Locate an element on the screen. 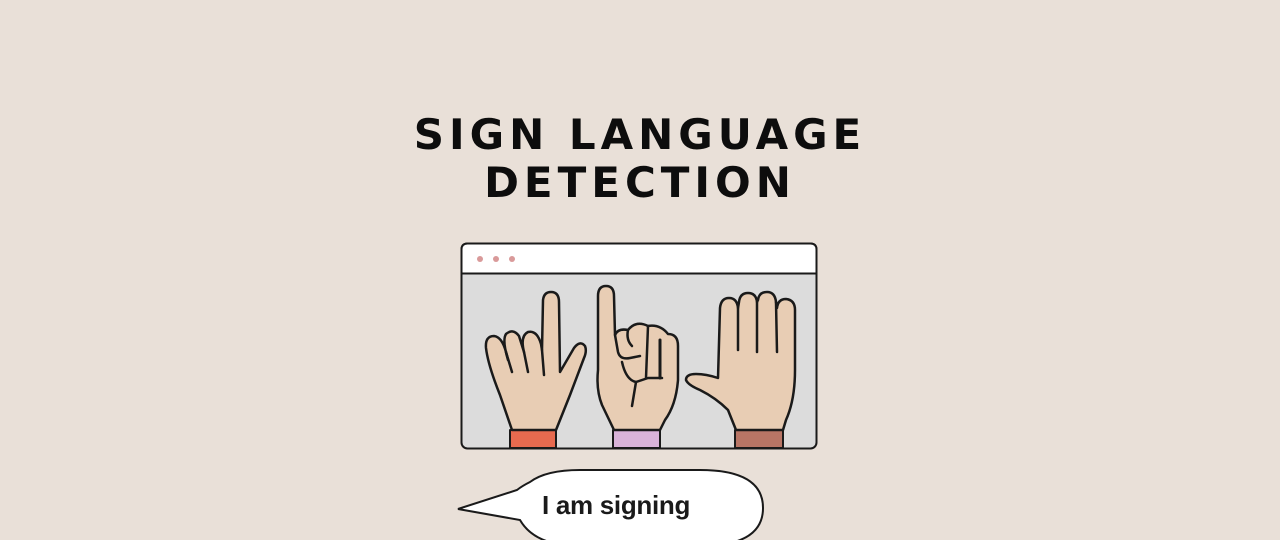 Image resolution: width=1280 pixels, height=540 pixels. speech-bubble-text: I am signing is located at coordinates (616, 505).